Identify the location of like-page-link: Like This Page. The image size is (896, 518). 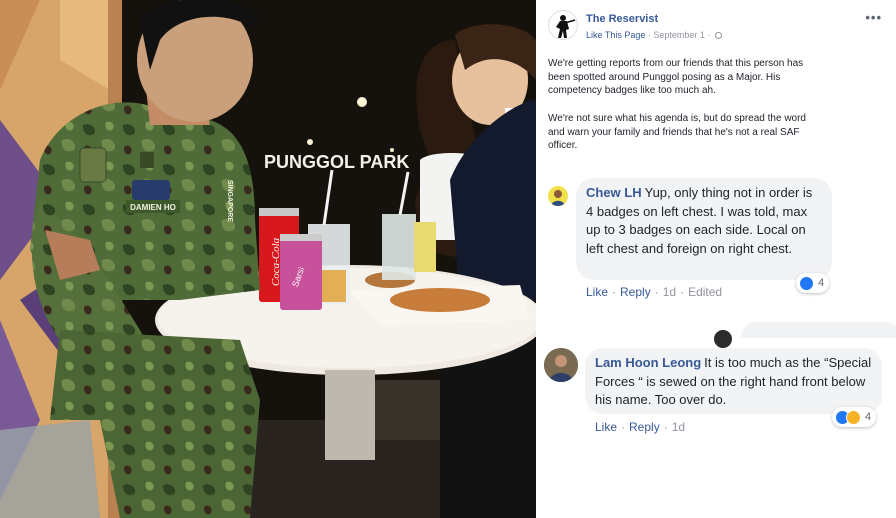
(615, 35).